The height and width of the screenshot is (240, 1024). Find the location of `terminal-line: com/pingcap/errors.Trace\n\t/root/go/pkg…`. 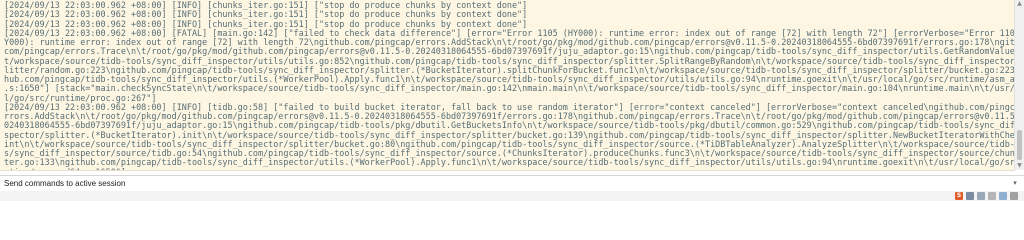

terminal-line: com/pingcap/errors.Trace\n\t/root/go/pkg… is located at coordinates (509, 52).